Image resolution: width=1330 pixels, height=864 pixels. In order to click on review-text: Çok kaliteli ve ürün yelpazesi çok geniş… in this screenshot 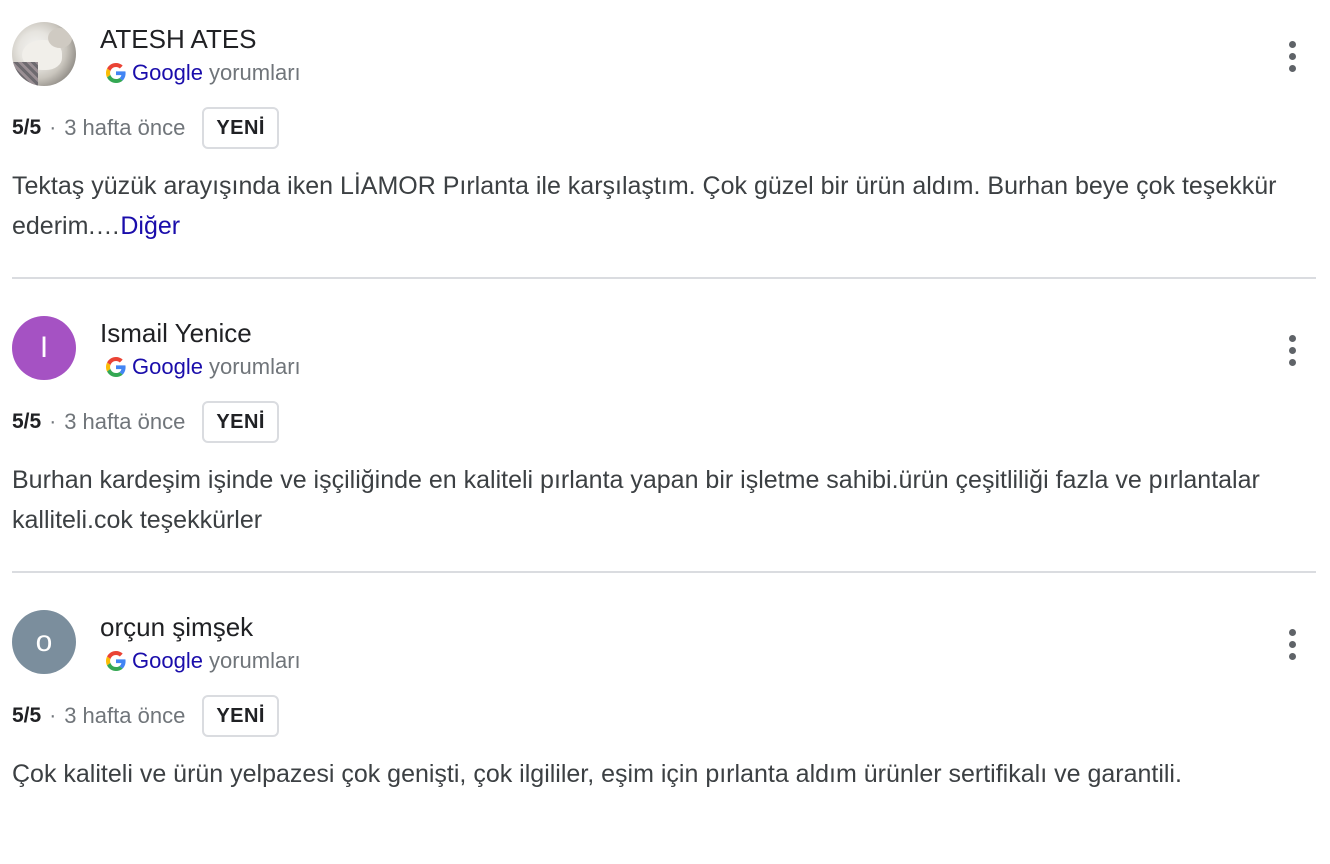, I will do `click(664, 774)`.